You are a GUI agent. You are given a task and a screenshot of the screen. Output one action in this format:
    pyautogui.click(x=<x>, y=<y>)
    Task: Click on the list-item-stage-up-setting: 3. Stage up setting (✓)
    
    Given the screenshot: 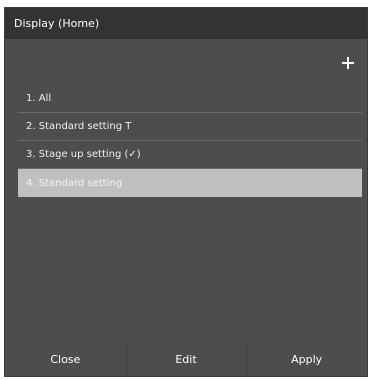 What is the action you would take?
    pyautogui.click(x=190, y=155)
    